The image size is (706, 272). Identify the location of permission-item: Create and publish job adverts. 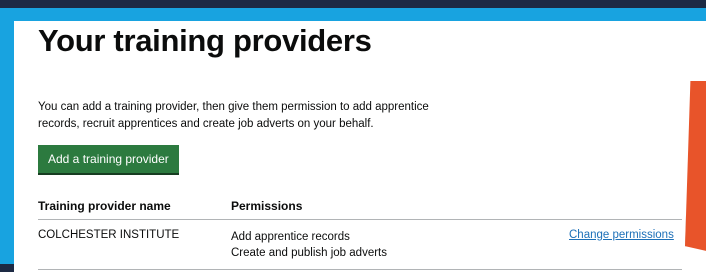
(309, 253).